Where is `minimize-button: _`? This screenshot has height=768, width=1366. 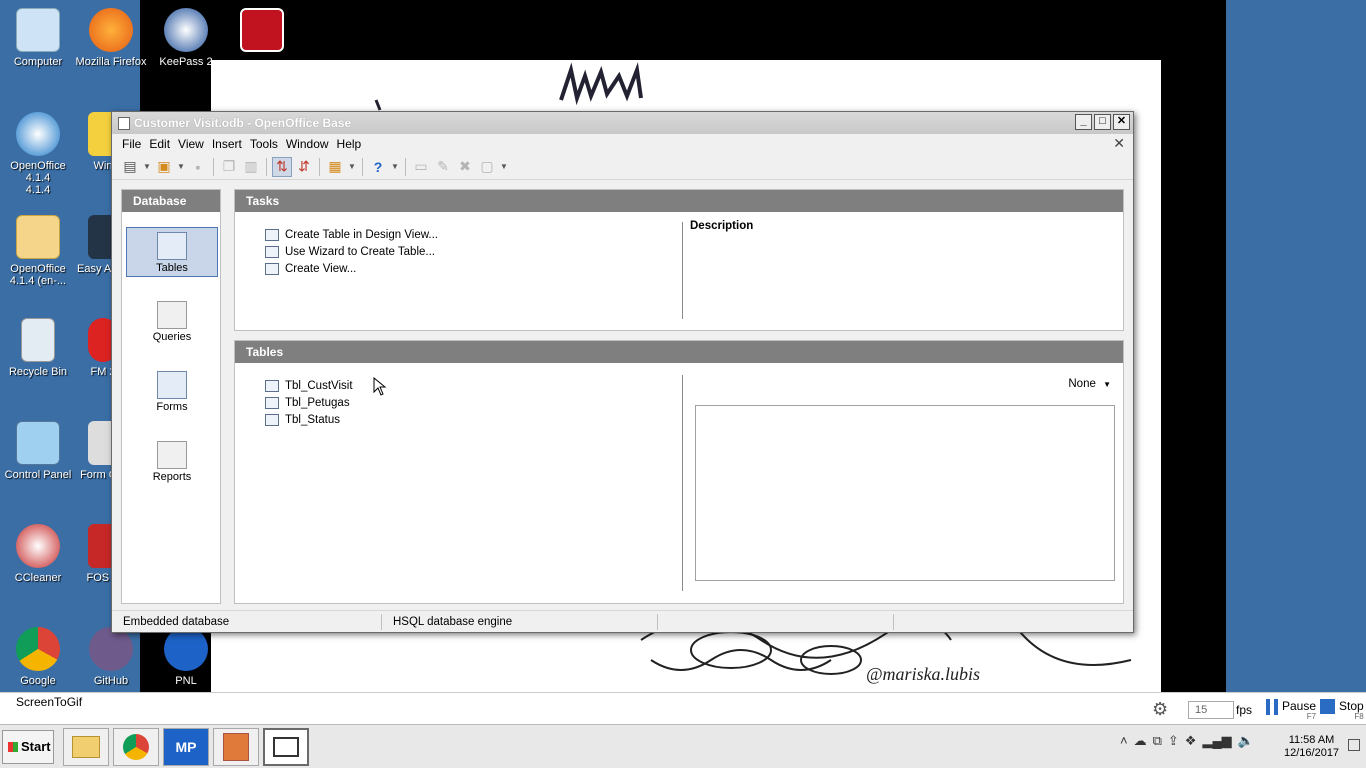
minimize-button: _ is located at coordinates (1083, 122).